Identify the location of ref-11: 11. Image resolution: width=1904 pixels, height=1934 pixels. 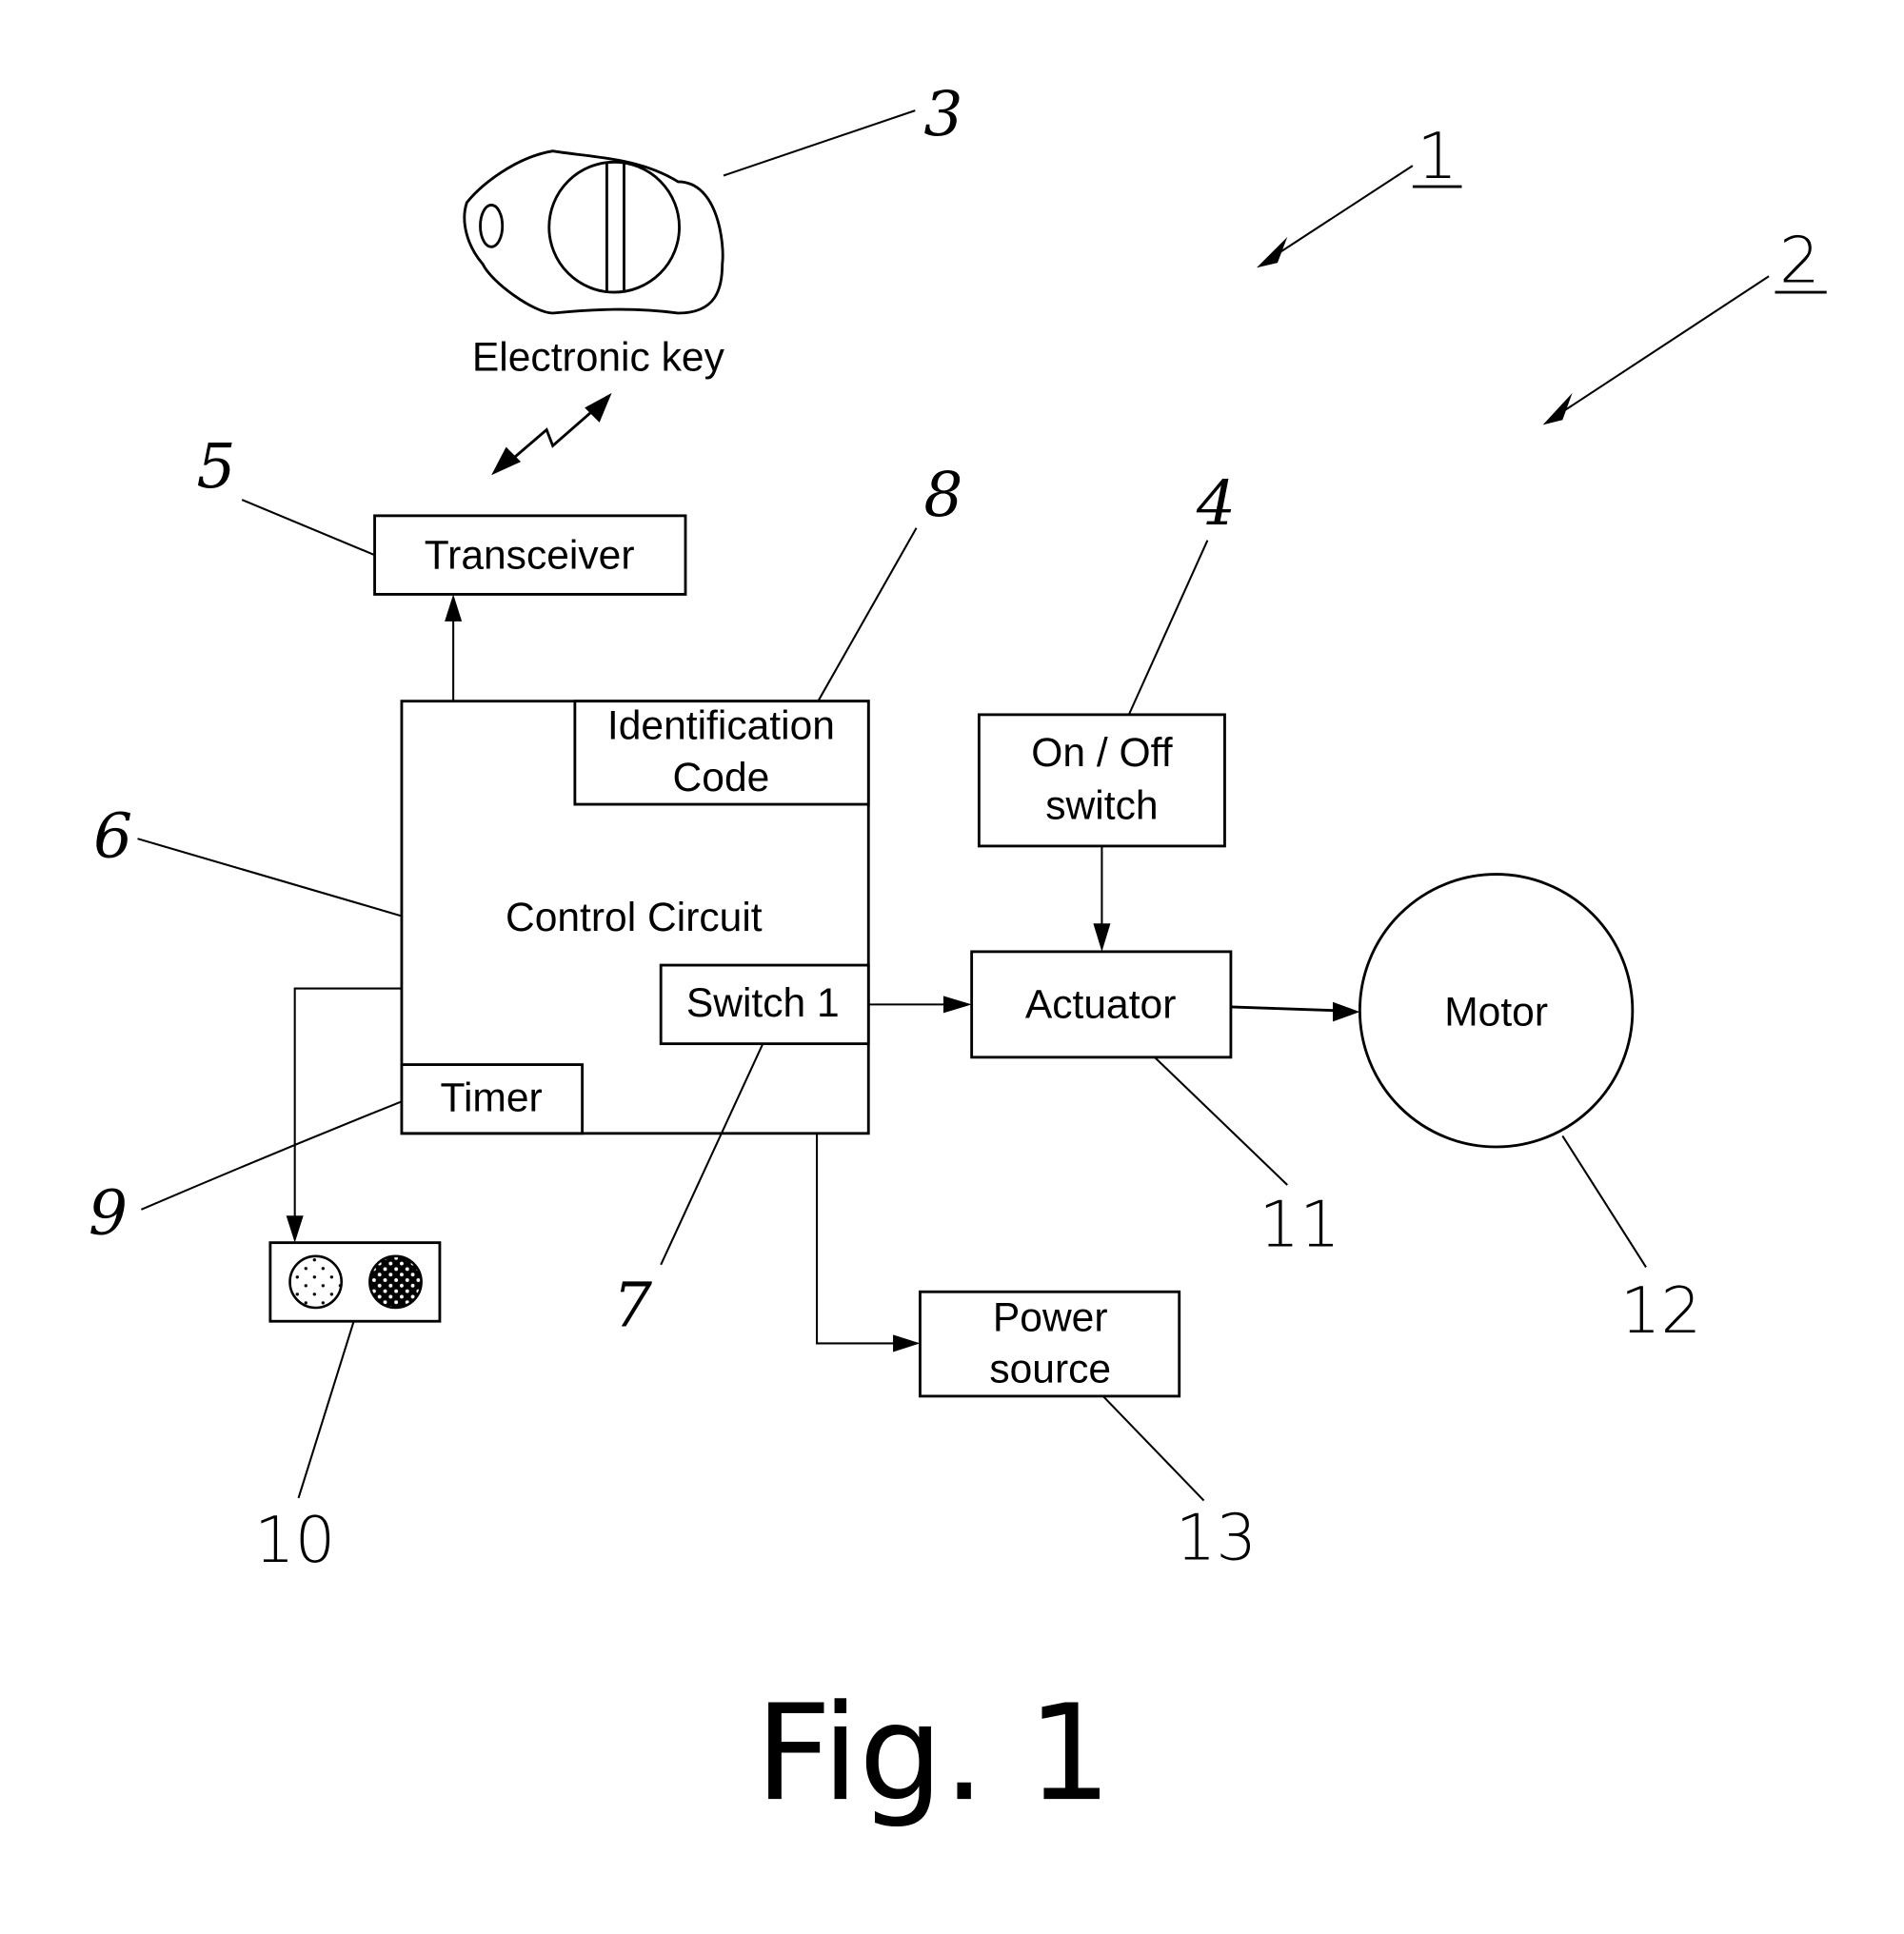
(1299, 1225).